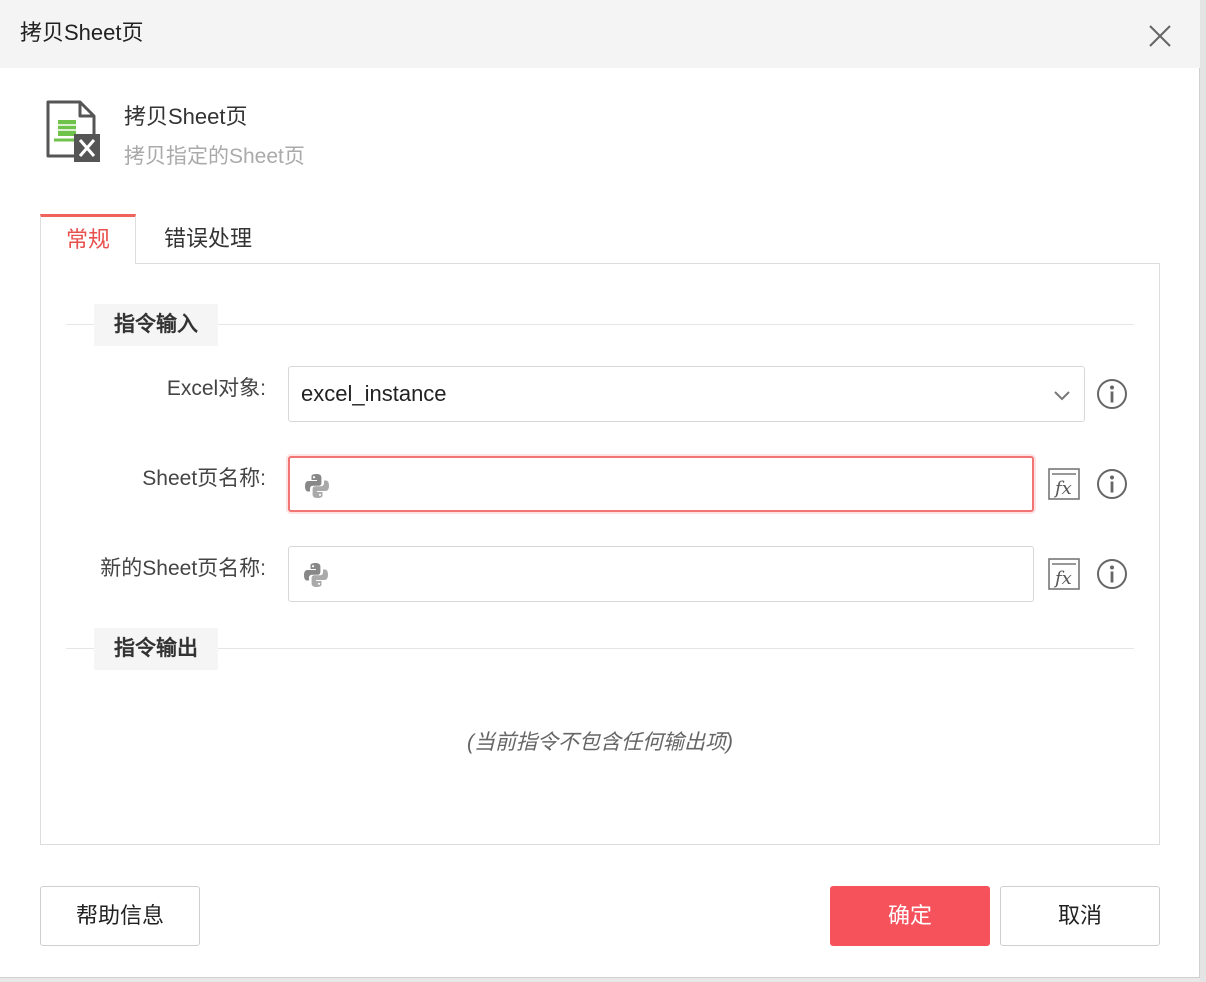  I want to click on new-sheet-name-fx-button: fx, so click(1064, 574).